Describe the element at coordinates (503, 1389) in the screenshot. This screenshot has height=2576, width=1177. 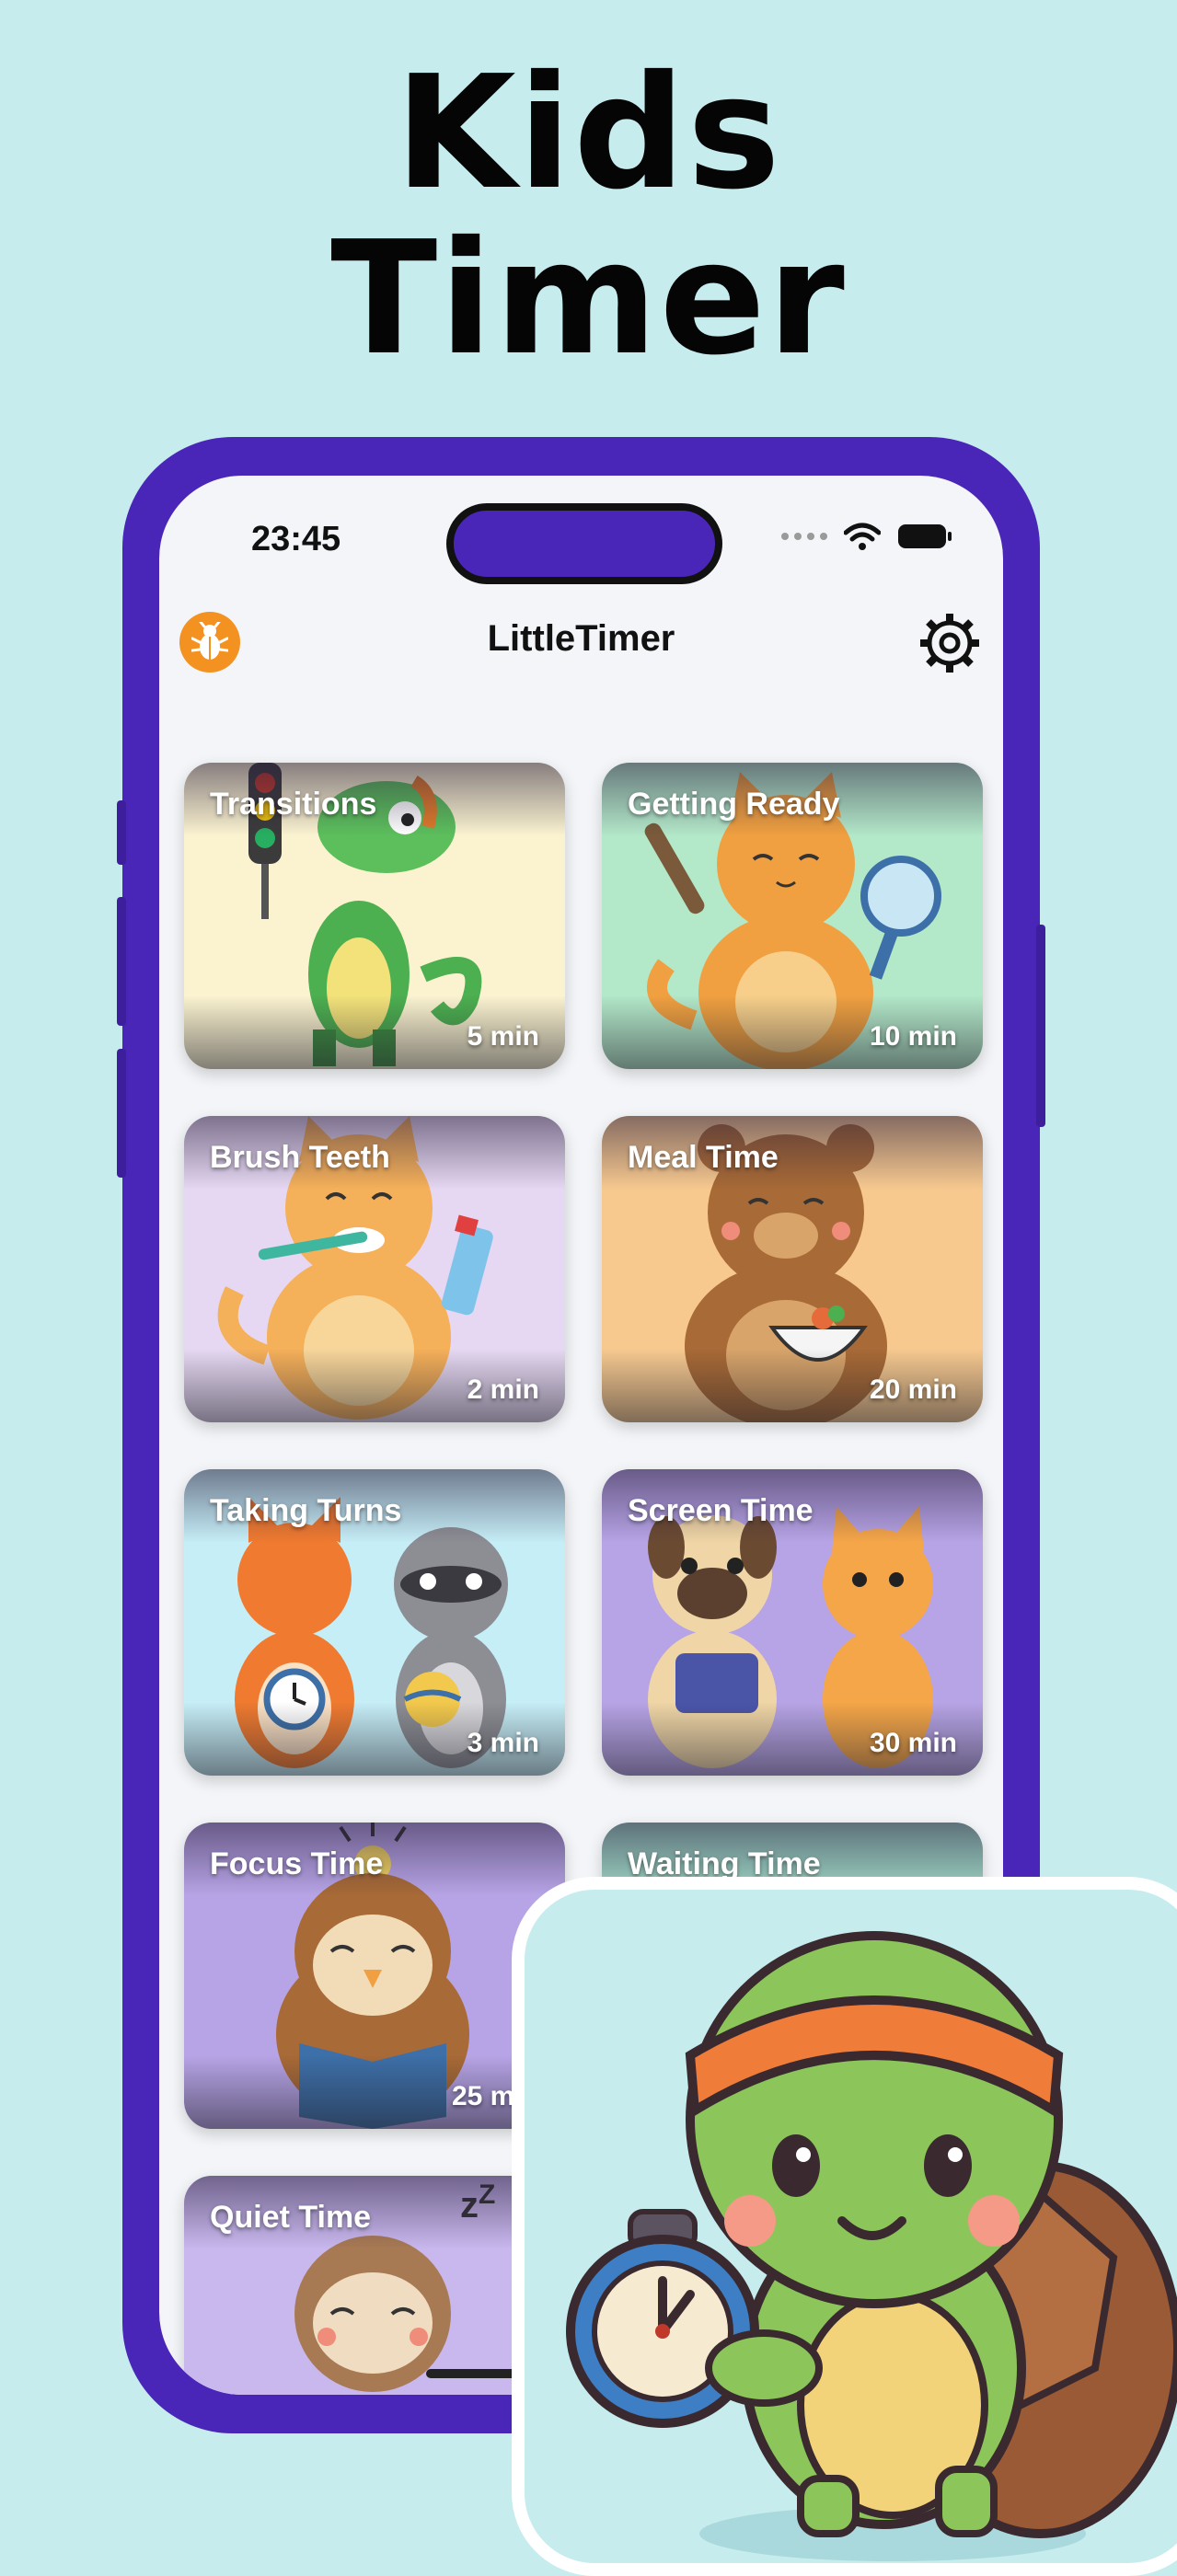
I see `timer-duration: 2 min` at that location.